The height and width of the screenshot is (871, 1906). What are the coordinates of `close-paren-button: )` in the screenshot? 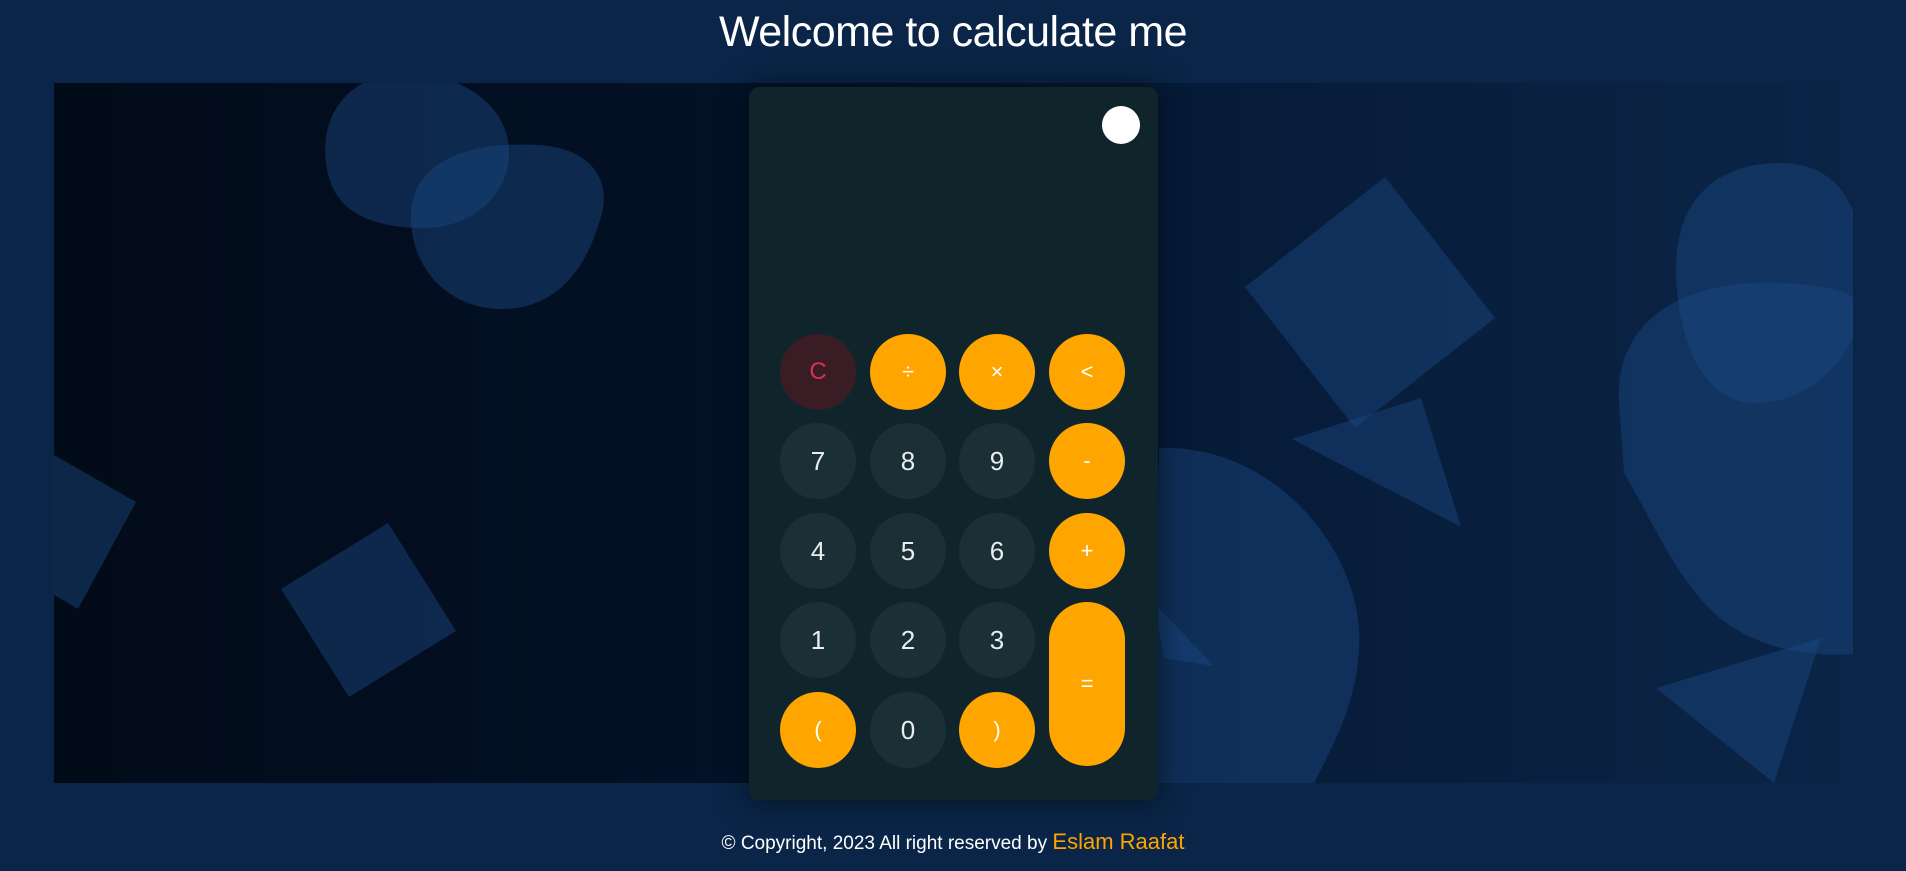 It's located at (997, 730).